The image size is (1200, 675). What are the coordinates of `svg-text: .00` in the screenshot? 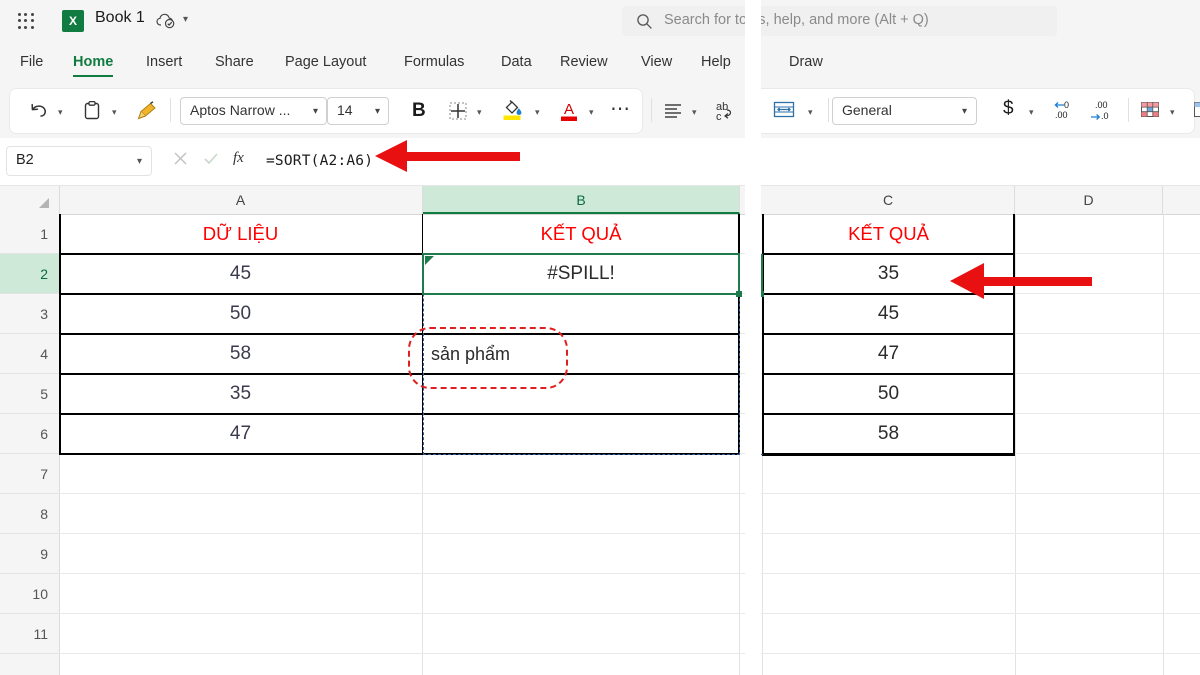 It's located at (1061, 115).